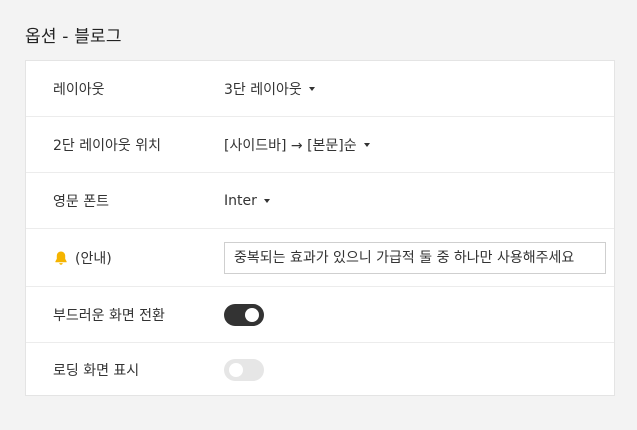 The width and height of the screenshot is (637, 430). Describe the element at coordinates (263, 89) in the screenshot. I see `layout-value: 3단 레이아웃` at that location.